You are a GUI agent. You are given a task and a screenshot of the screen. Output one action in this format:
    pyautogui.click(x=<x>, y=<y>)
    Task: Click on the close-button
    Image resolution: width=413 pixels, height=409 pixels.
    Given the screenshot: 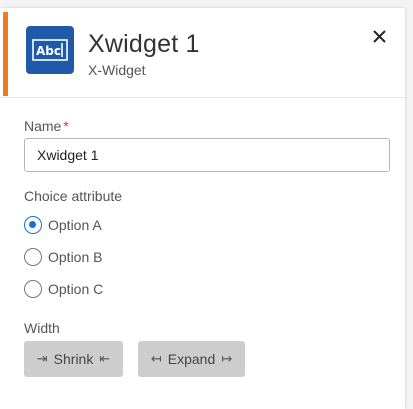 What is the action you would take?
    pyautogui.click(x=380, y=37)
    